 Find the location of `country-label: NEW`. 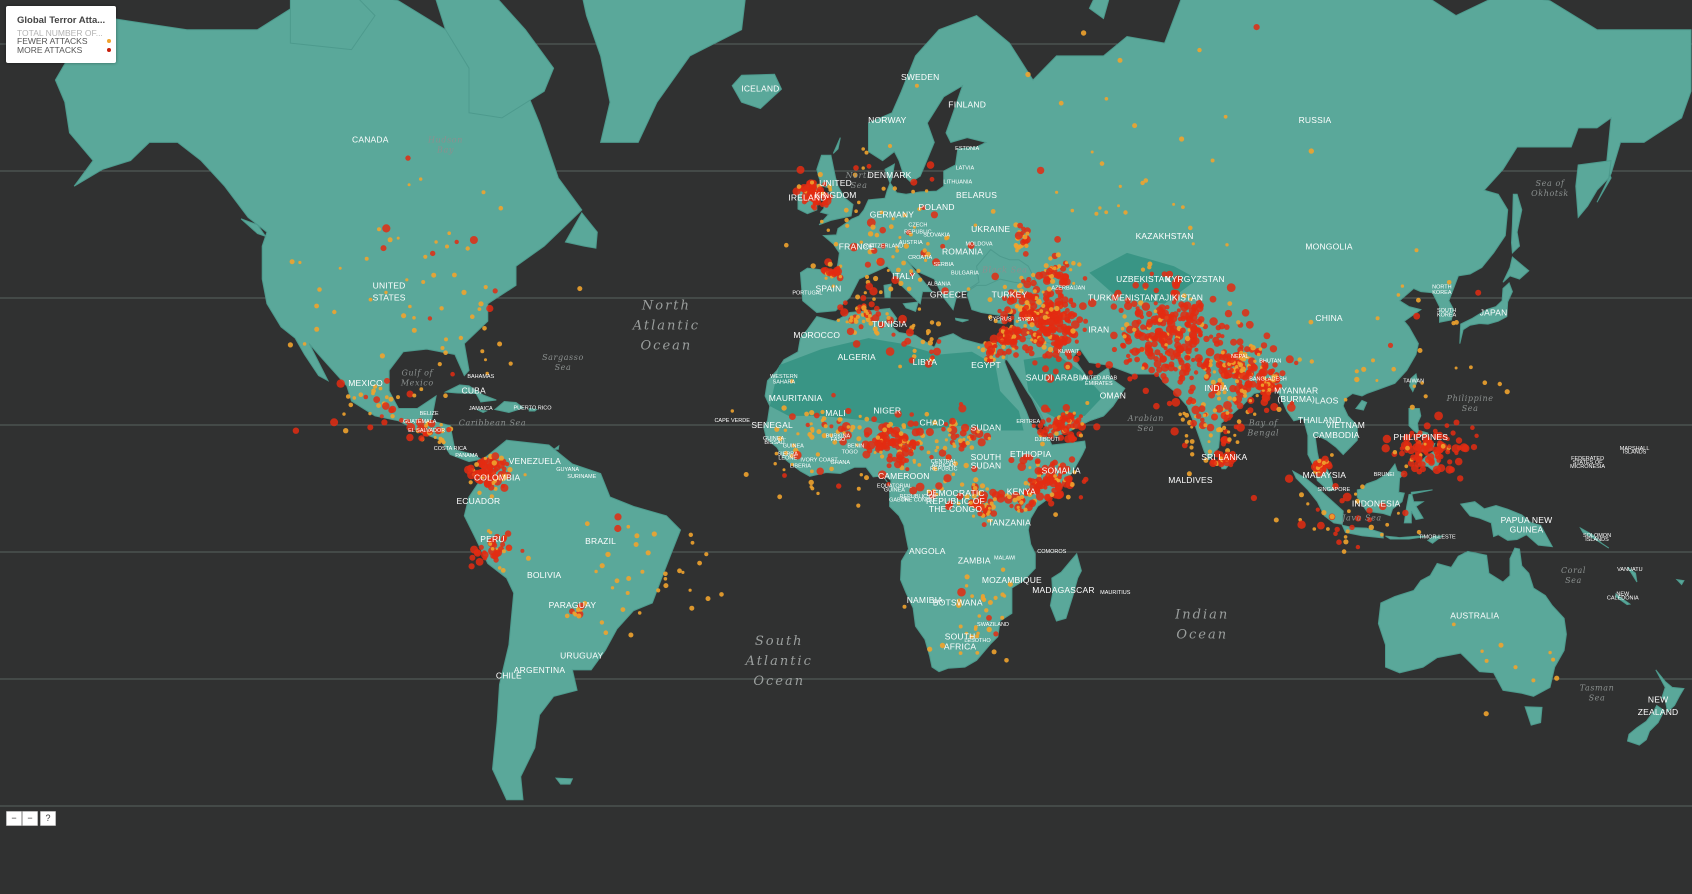

country-label: NEW is located at coordinates (1658, 699).